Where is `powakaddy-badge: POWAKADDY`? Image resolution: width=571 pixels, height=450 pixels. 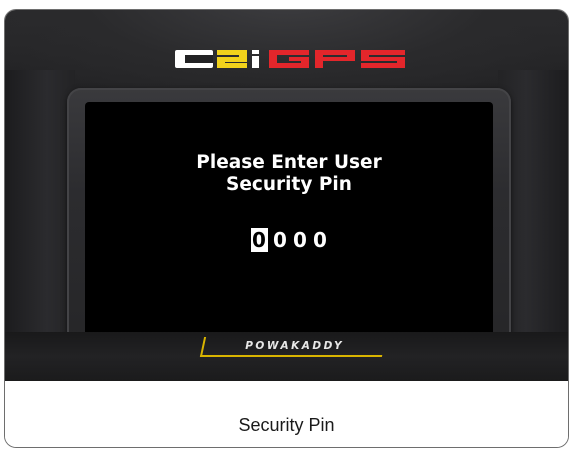
powakaddy-badge: POWAKADDY is located at coordinates (293, 347).